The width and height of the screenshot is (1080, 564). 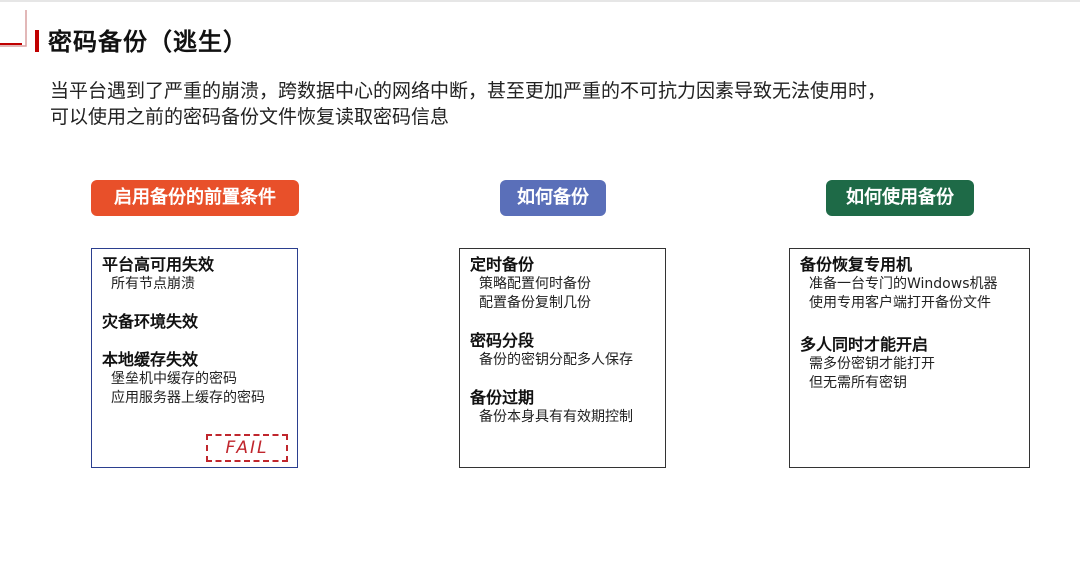 I want to click on group-item: 准备一台专门的Windows机器, so click(x=903, y=284).